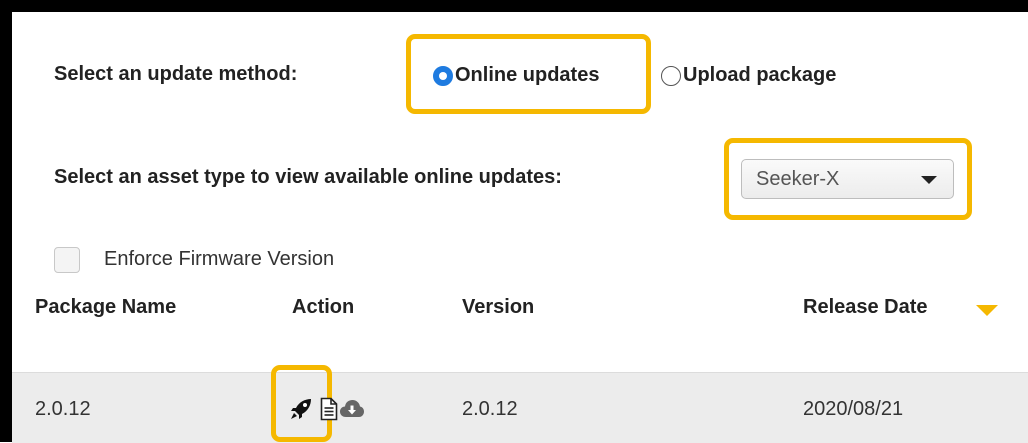 The height and width of the screenshot is (443, 1028). I want to click on cell-package-name: 2.0.12, so click(63, 409).